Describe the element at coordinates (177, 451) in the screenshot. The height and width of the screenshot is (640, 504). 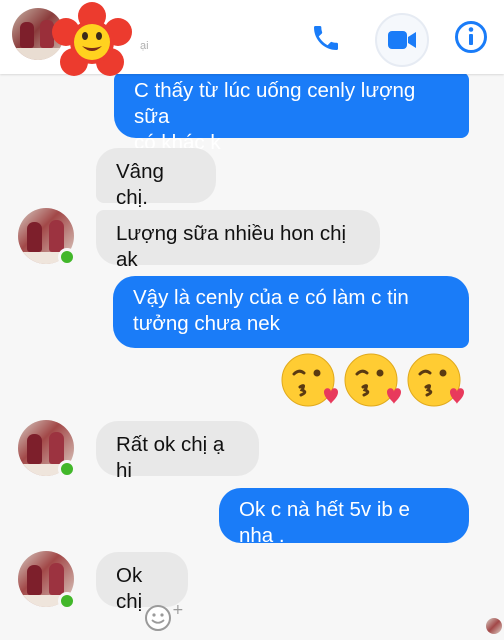
I see `message-received: Rất ok chị ạ hi` at that location.